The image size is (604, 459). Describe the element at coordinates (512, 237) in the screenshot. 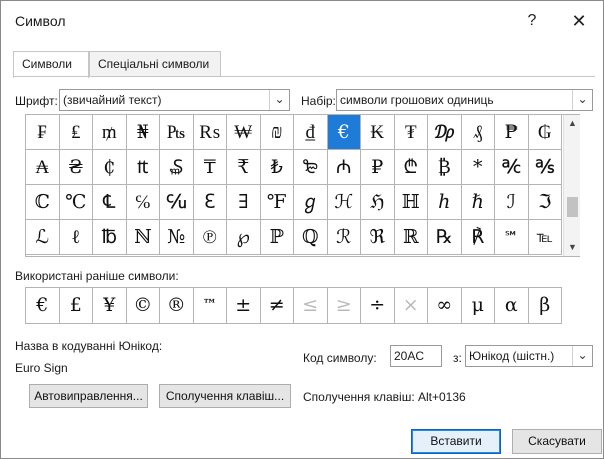

I see `symbol-cell: ℠` at that location.